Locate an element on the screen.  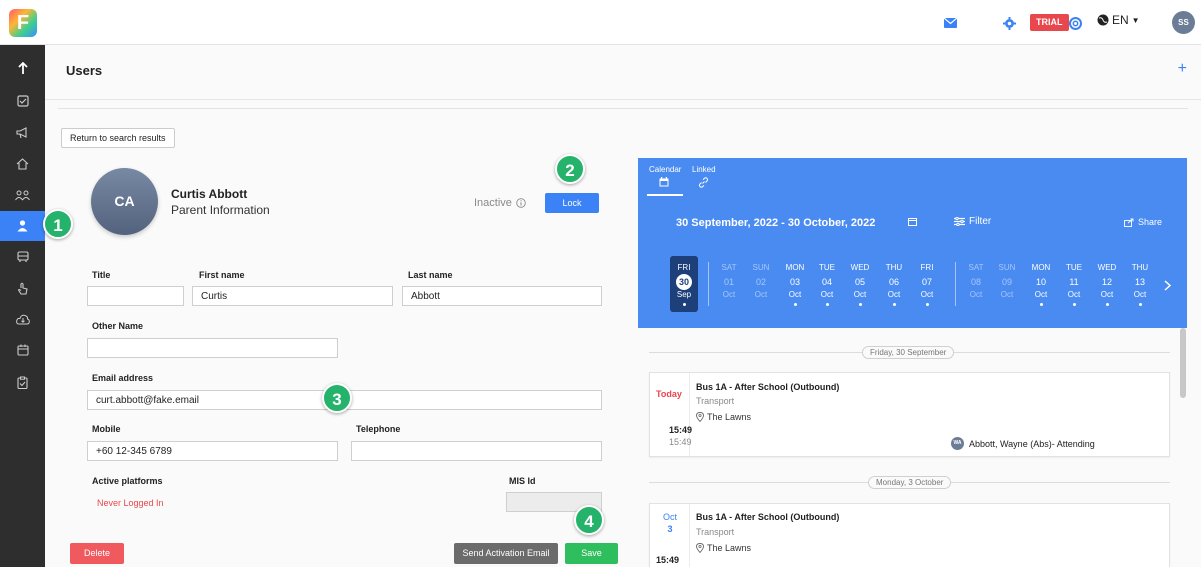
day-number-text: 07 is located at coordinates (926, 282).